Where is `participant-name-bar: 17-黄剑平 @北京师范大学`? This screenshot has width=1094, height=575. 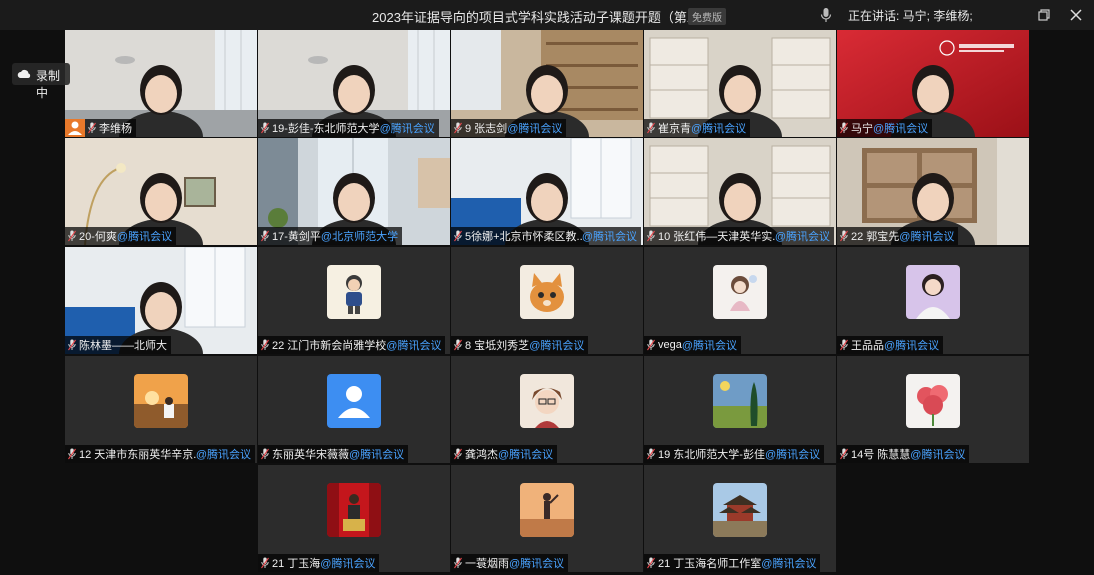 participant-name-bar: 17-黄剑平 @北京师范大学 is located at coordinates (330, 236).